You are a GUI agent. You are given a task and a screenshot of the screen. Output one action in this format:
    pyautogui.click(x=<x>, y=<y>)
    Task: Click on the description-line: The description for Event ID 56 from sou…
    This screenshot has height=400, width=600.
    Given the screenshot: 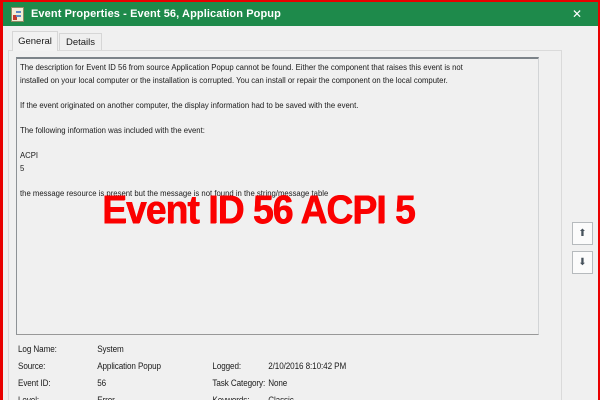 What is the action you would take?
    pyautogui.click(x=241, y=67)
    